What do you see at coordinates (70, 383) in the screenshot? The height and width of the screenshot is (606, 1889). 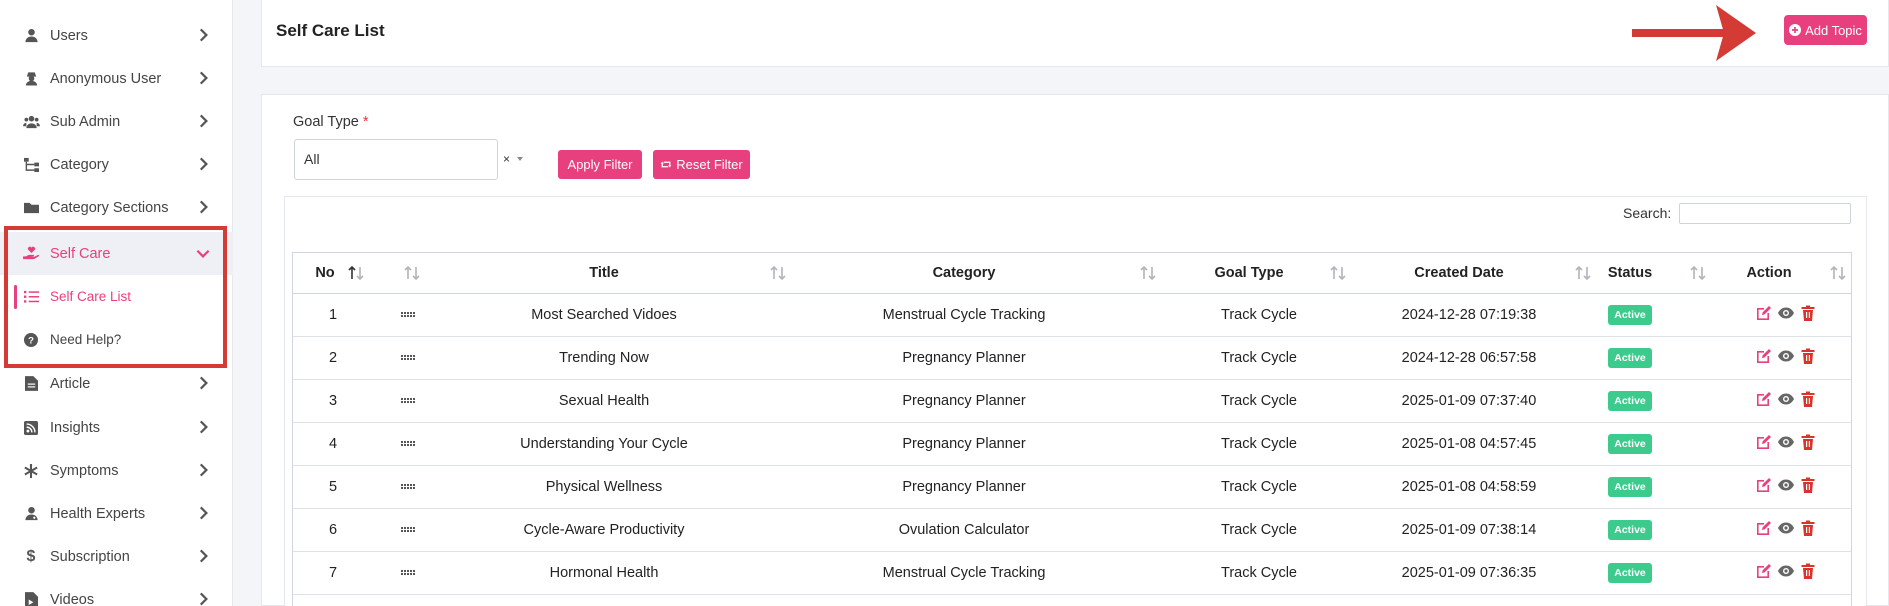 I see `sidebar-item-label: Article` at bounding box center [70, 383].